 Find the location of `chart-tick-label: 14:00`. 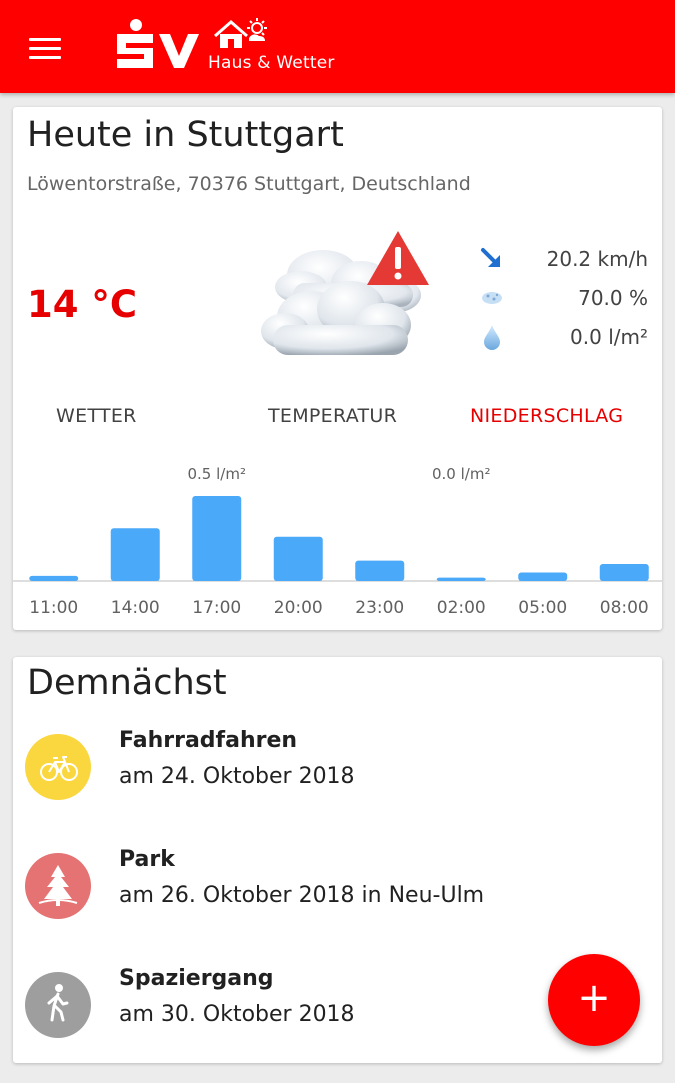

chart-tick-label: 14:00 is located at coordinates (135, 608).